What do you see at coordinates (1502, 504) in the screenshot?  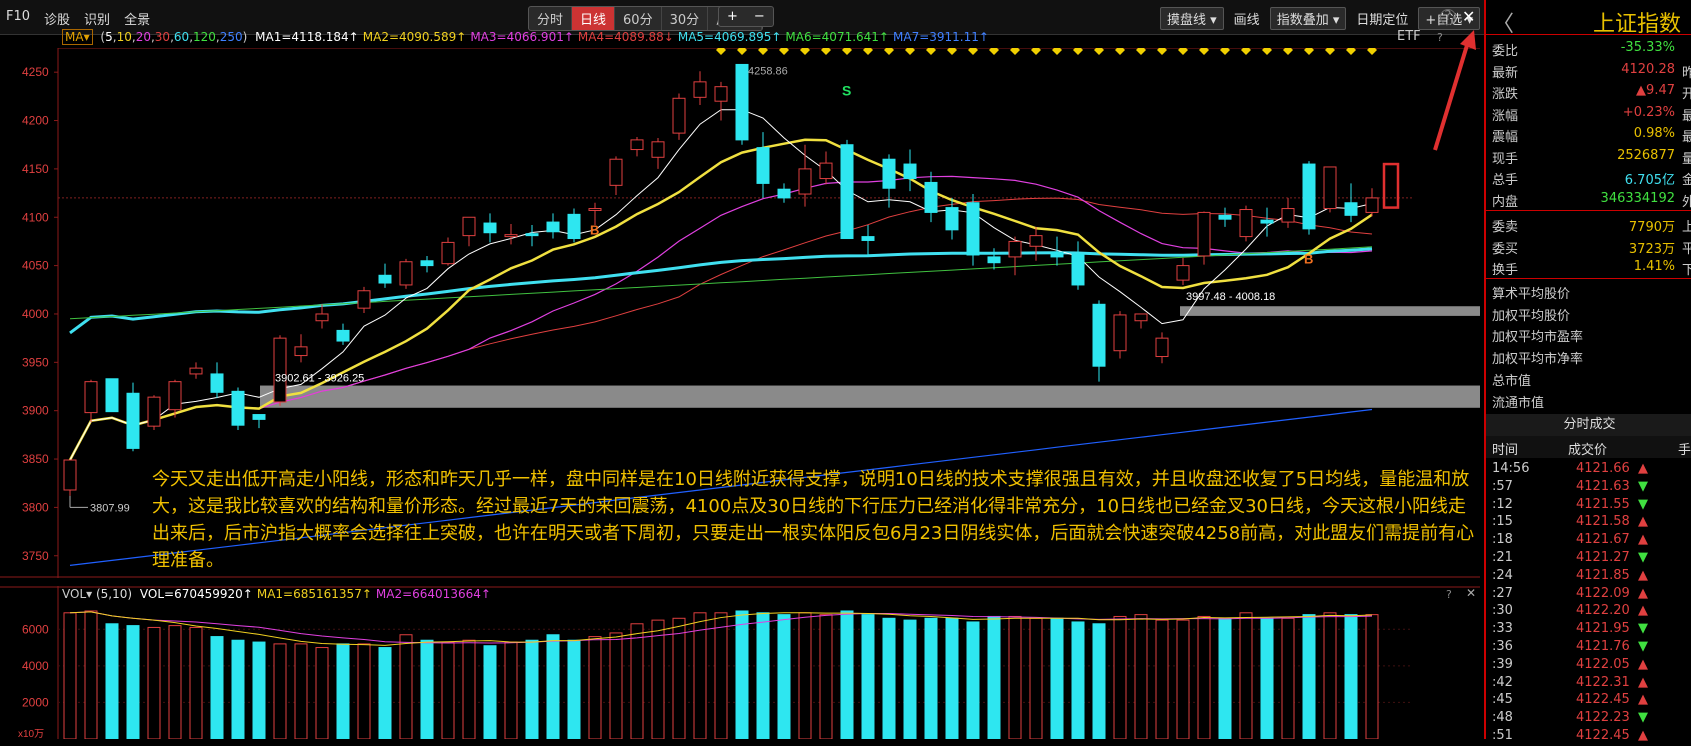 I see `tick-time: :12` at bounding box center [1502, 504].